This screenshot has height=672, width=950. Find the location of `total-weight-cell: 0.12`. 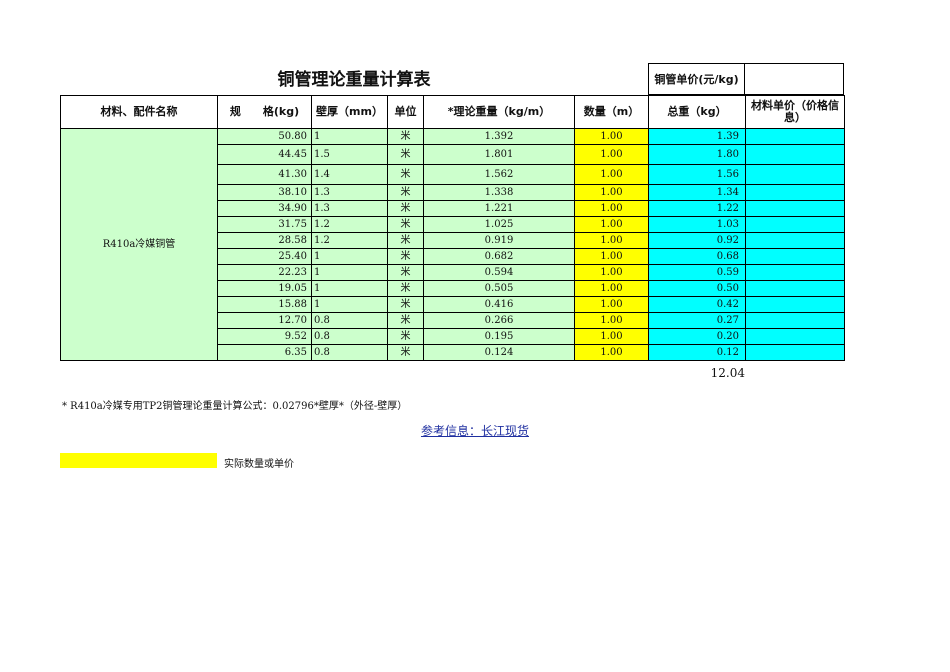

total-weight-cell: 0.12 is located at coordinates (697, 352).